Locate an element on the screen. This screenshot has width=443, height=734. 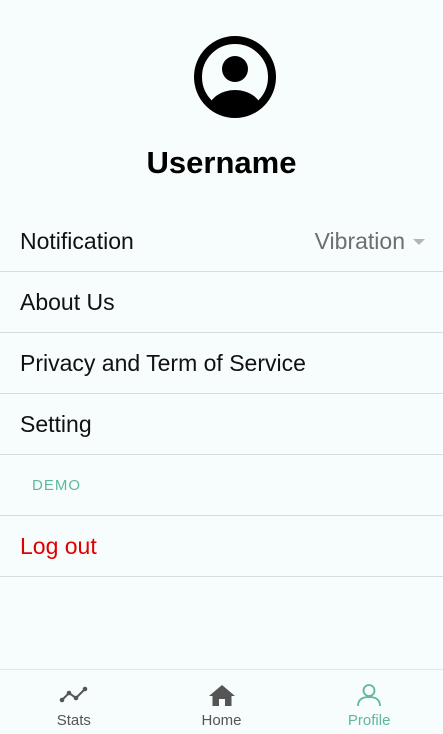
tab-profile-label: Profile is located at coordinates (369, 720).